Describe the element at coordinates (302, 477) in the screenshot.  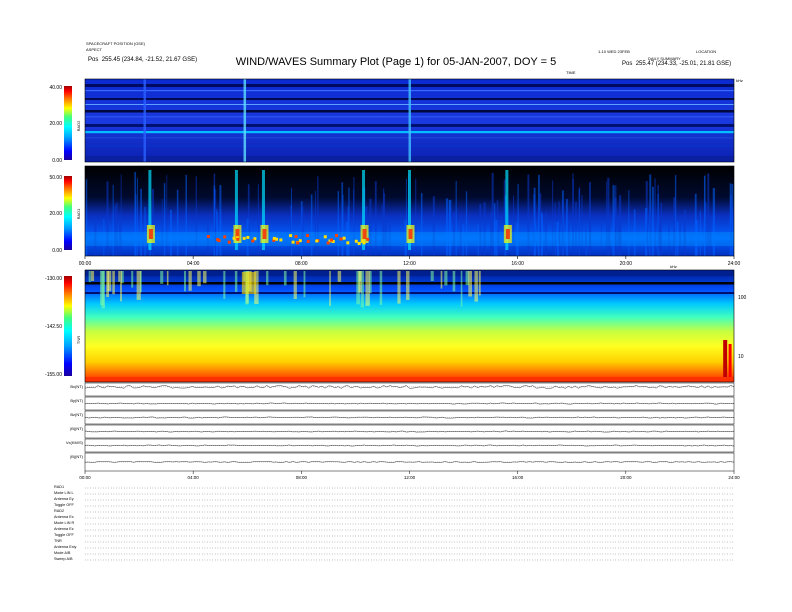
I see `housekeeping-x-tick-label: 08:00` at that location.